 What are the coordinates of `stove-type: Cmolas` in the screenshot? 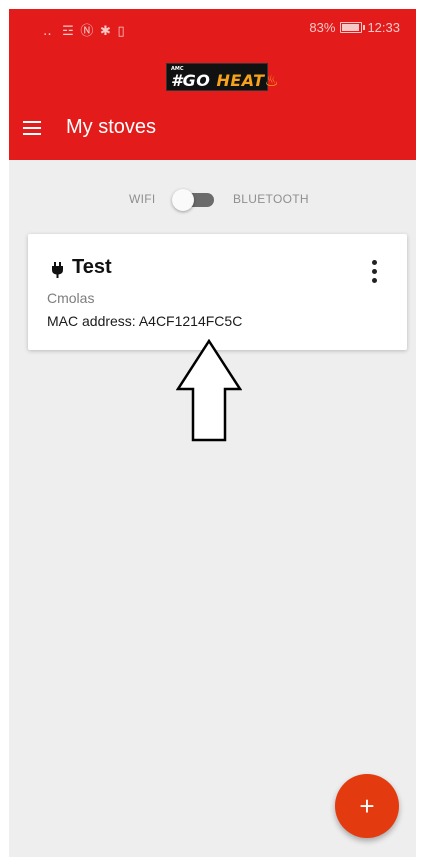 It's located at (71, 298).